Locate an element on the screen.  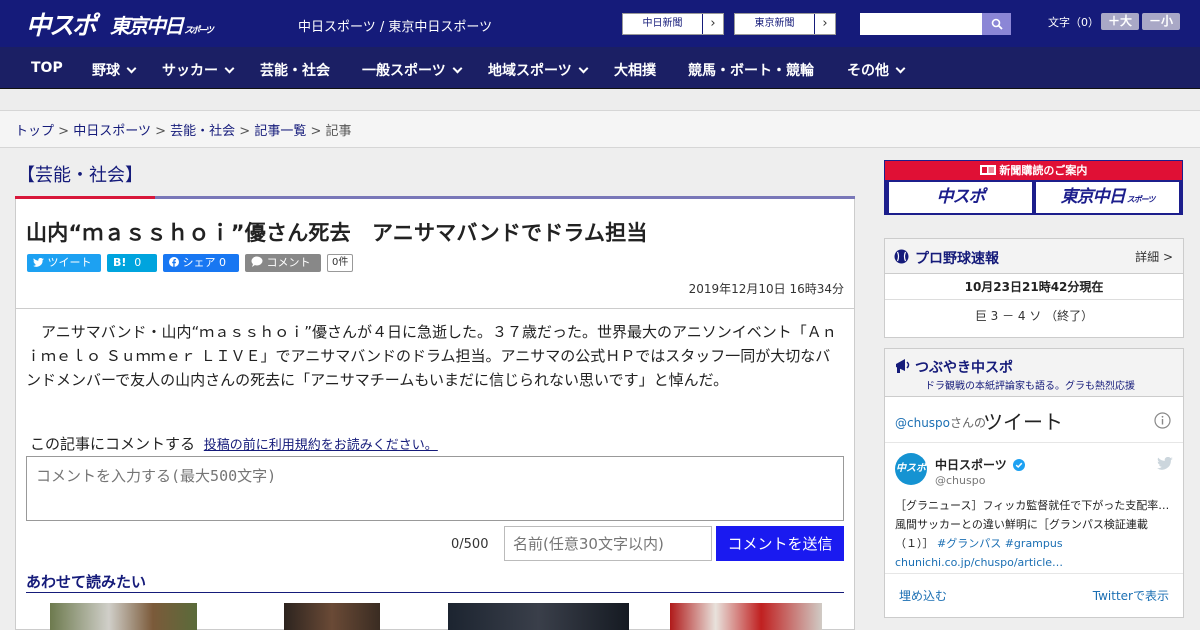
nav-item-other: その他 is located at coordinates (876, 70).